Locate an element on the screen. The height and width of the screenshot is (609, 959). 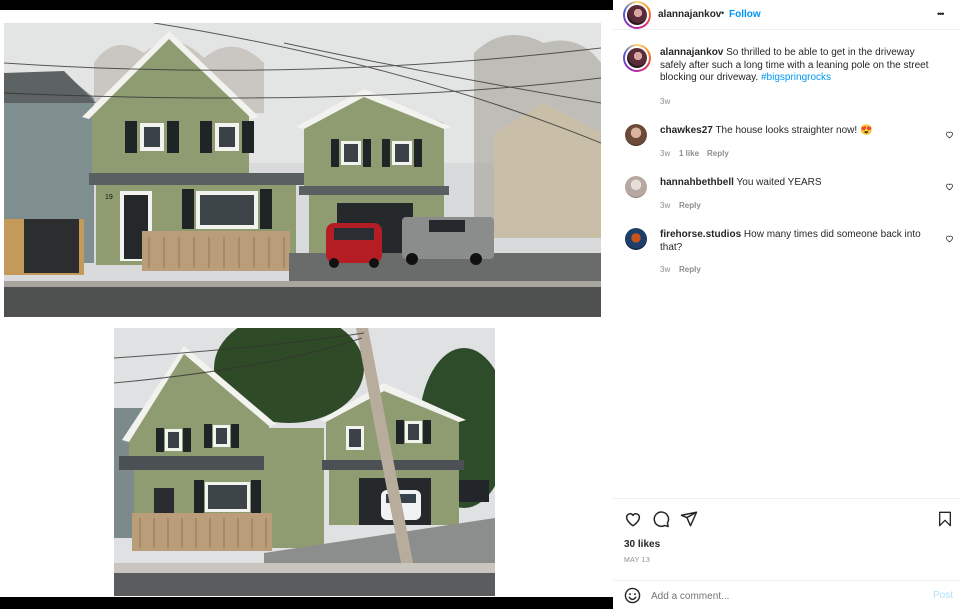
caption-hashtag: #bigspringrocks is located at coordinates (796, 77).